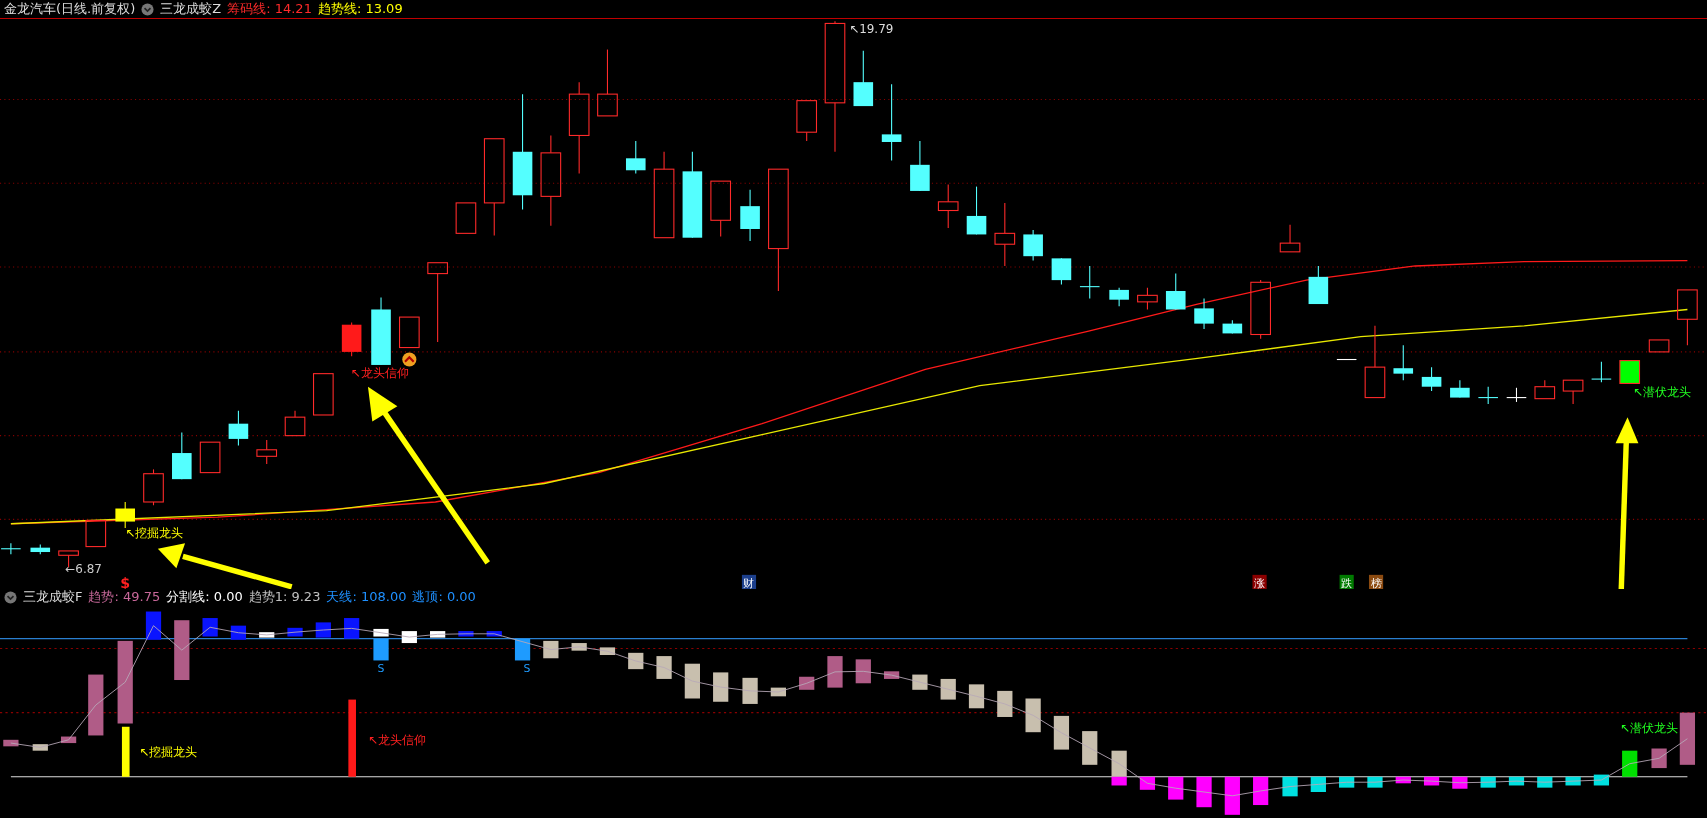 Image resolution: width=1707 pixels, height=818 pixels. I want to click on indicator-name: 三龙成蛟Z, so click(191, 9).